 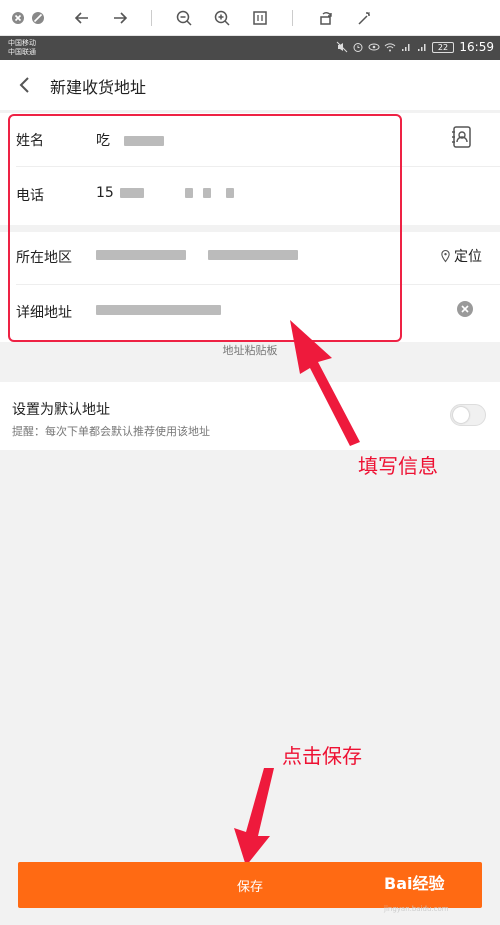 I want to click on zoom-out-icon, so click(x=184, y=18).